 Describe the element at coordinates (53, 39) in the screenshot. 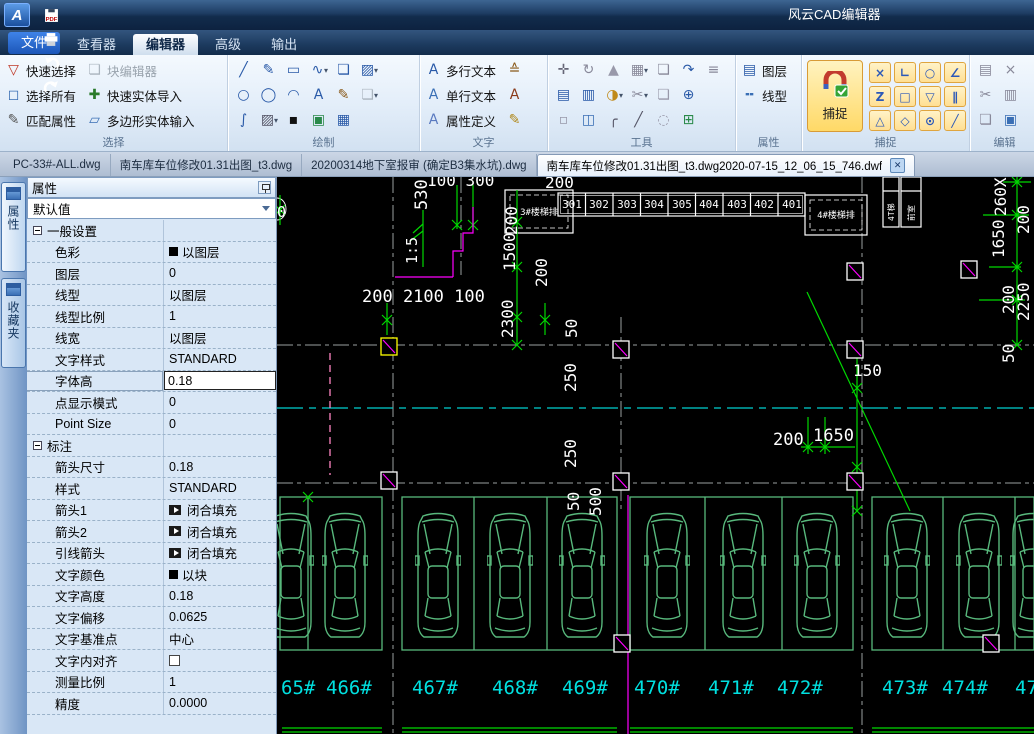

I see `print-button` at that location.